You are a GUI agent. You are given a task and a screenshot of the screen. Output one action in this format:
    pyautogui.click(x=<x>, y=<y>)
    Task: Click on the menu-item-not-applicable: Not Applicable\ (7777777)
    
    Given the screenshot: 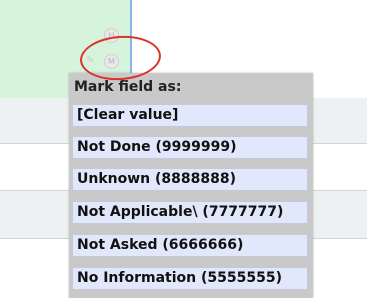 What is the action you would take?
    pyautogui.click(x=190, y=212)
    